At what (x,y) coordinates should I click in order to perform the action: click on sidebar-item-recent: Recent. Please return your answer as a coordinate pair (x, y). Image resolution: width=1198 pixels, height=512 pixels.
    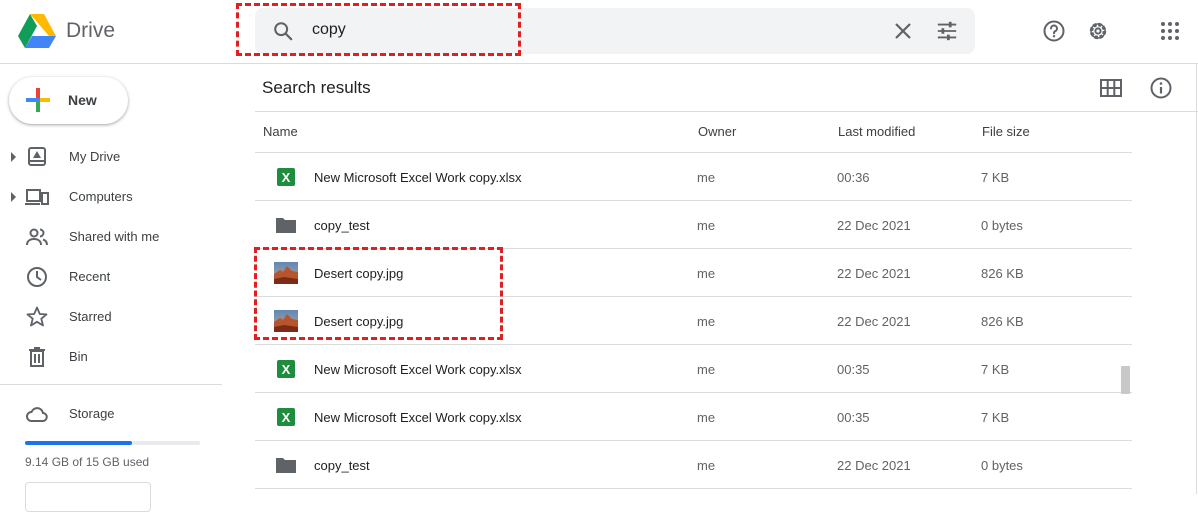
    Looking at the image, I should click on (110, 277).